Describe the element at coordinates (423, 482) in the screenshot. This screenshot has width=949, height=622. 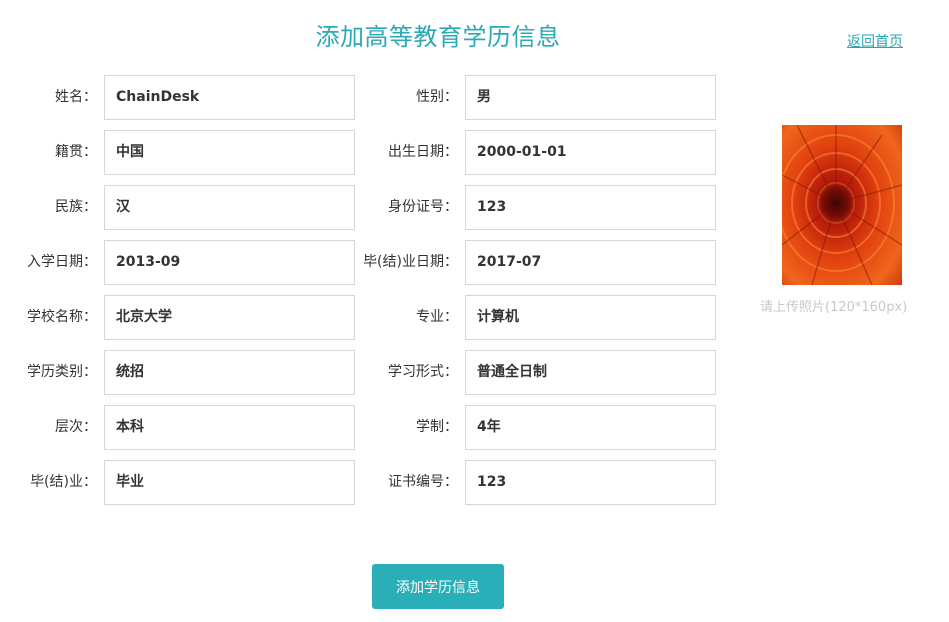
I see `certificate-number-label: 证书编号：` at that location.